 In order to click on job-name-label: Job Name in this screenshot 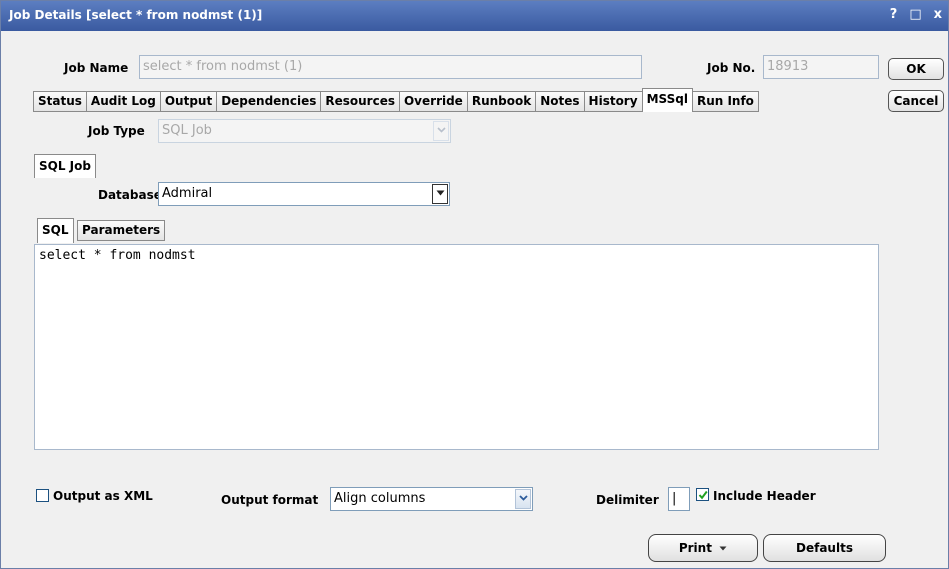, I will do `click(96, 68)`.